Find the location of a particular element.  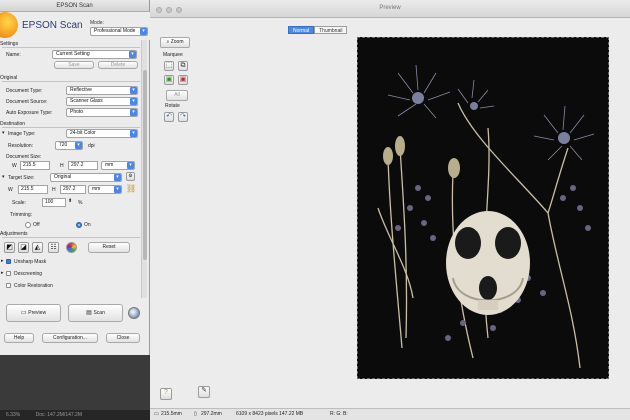

auto-exposure-select: Photo ▾ is located at coordinates (102, 112).